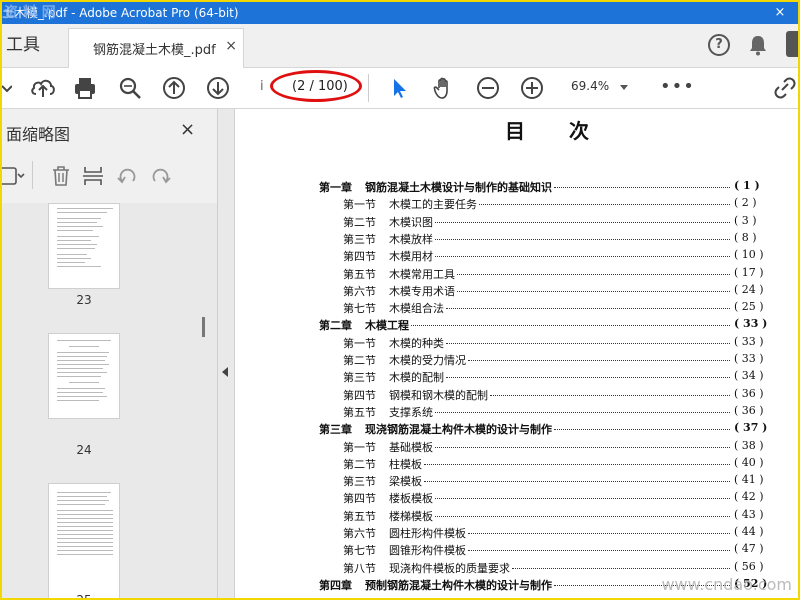 The height and width of the screenshot is (600, 800). I want to click on toc-title: 基础模板, so click(411, 447).